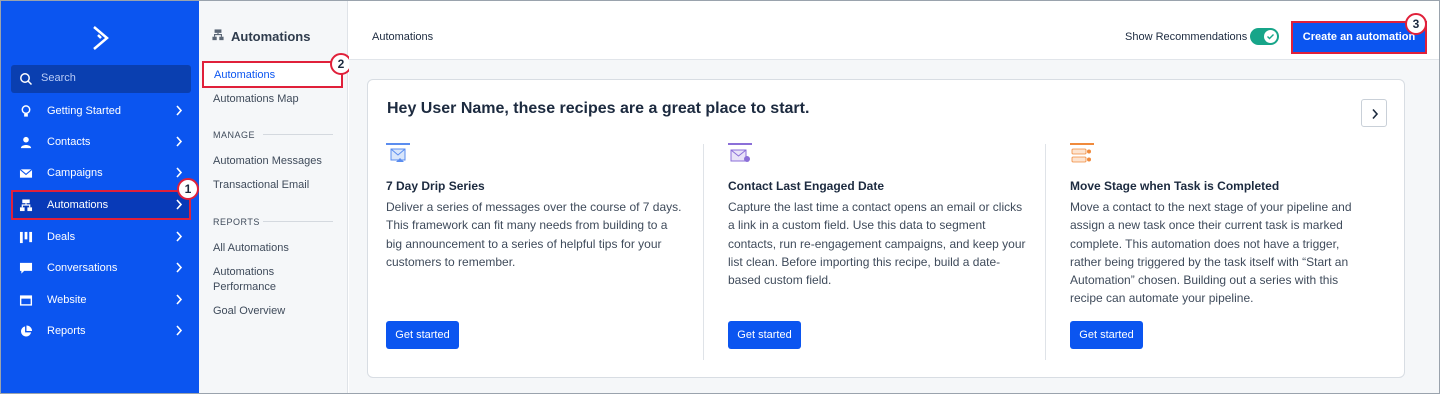 This screenshot has width=1440, height=394. Describe the element at coordinates (234, 135) in the screenshot. I see `section-label-manage: MANAGE` at that location.